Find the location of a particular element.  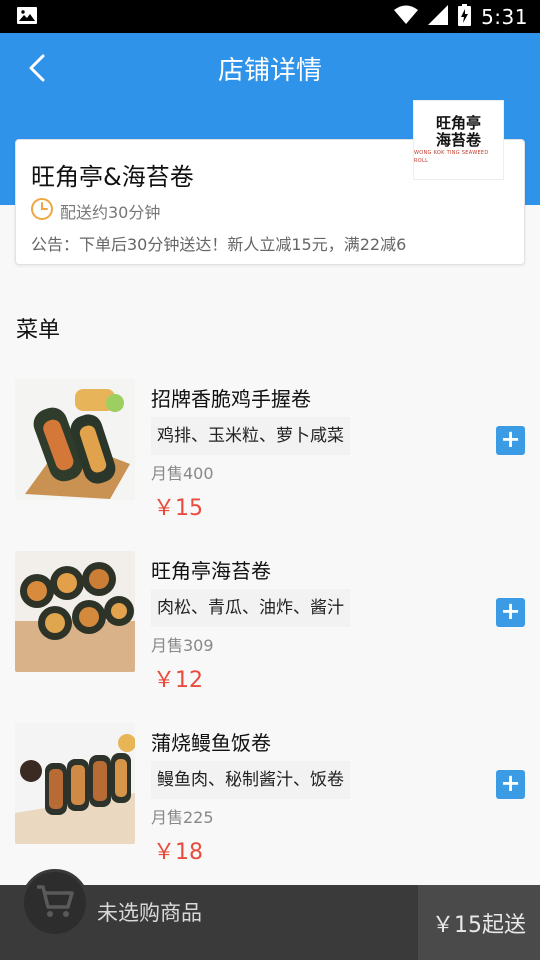

cart-status: 未选购商品 is located at coordinates (149, 913).